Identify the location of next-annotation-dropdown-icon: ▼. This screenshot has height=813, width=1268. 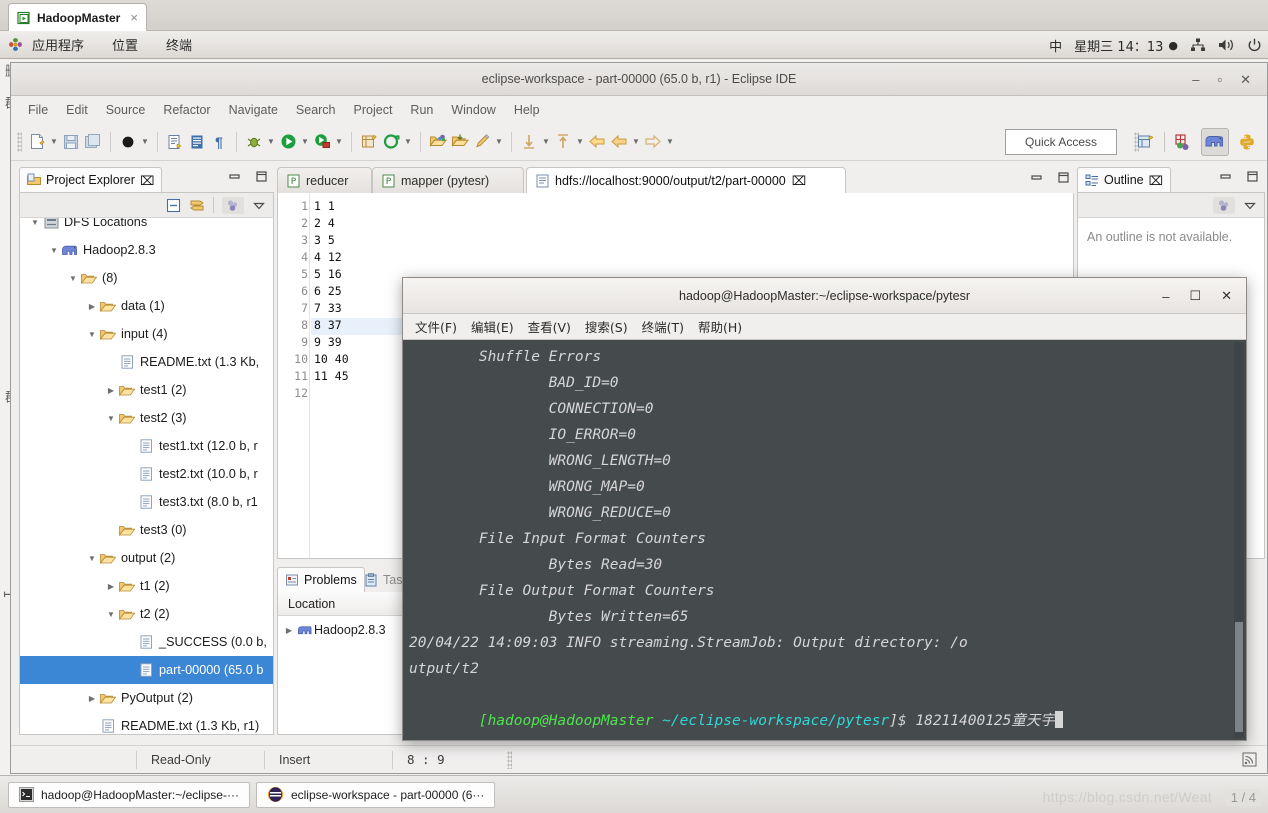
(580, 142).